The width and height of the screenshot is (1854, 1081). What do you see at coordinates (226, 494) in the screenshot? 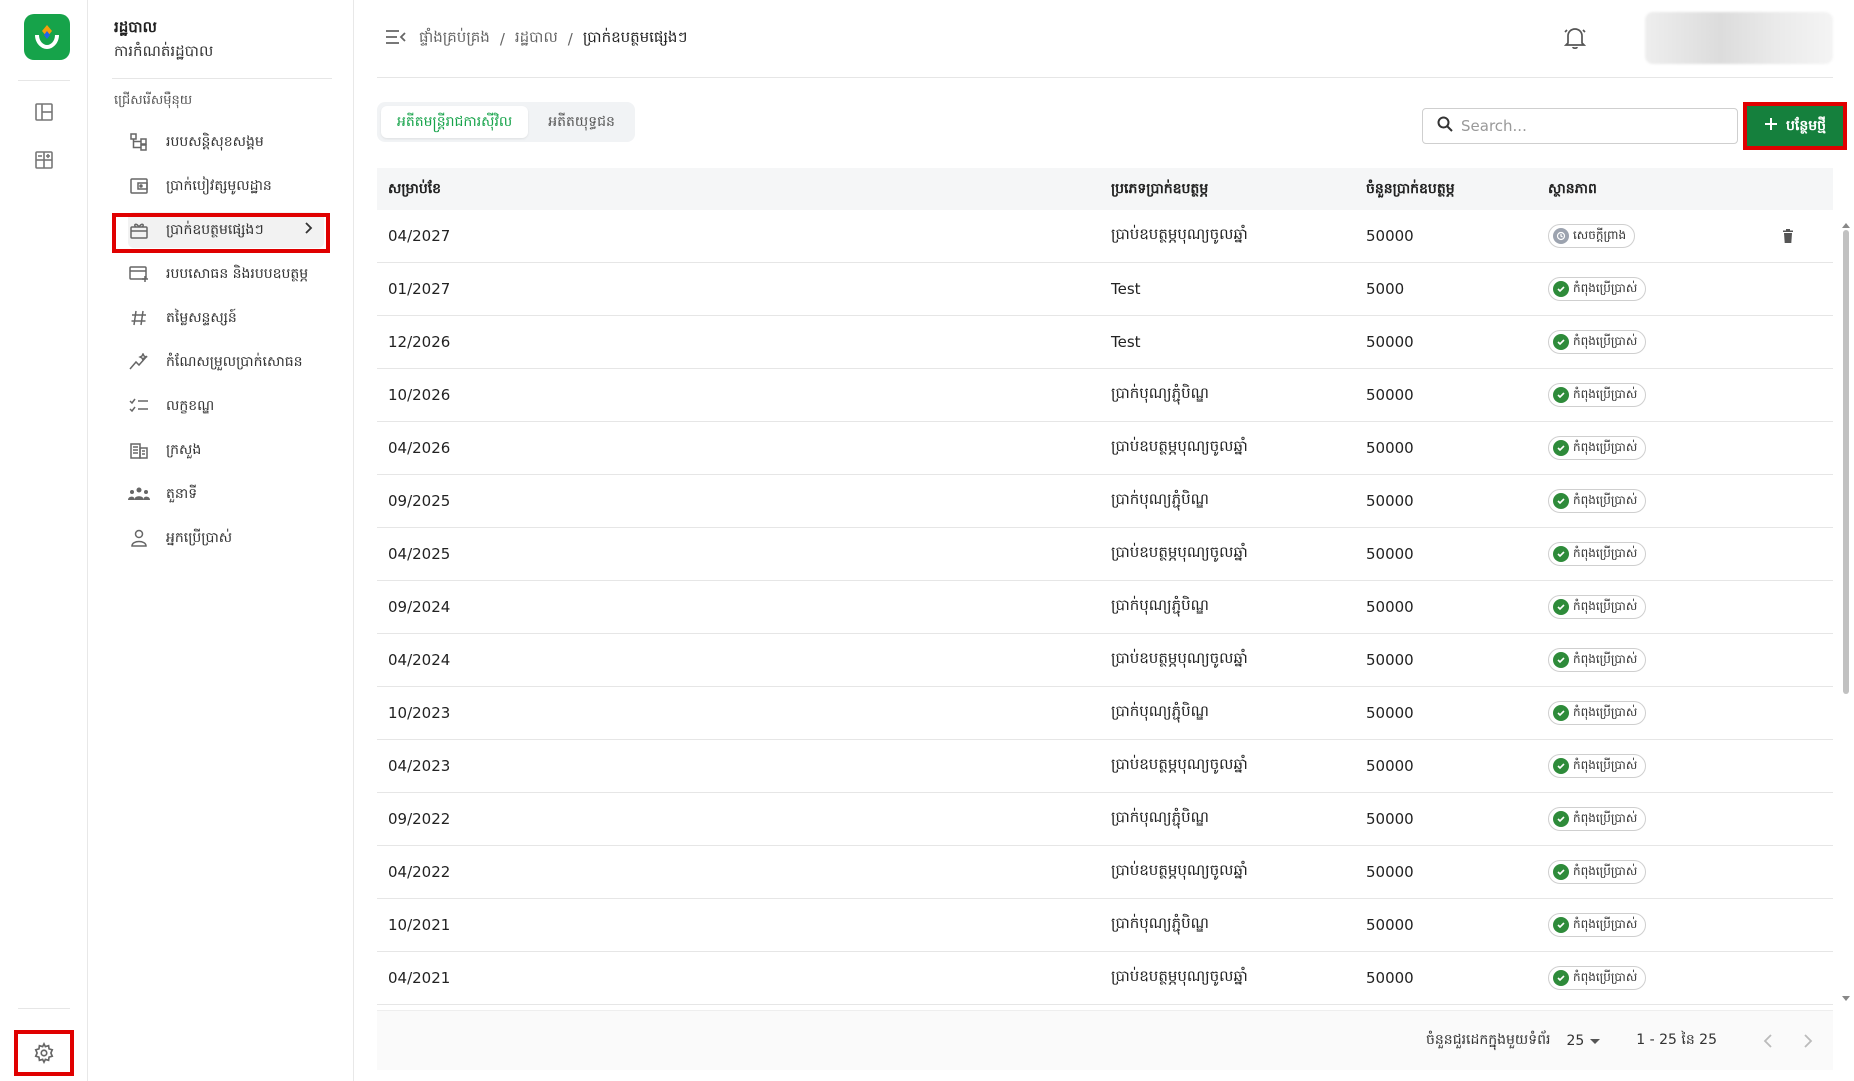
I see `sidebar-item-roles: តួនាទី` at bounding box center [226, 494].